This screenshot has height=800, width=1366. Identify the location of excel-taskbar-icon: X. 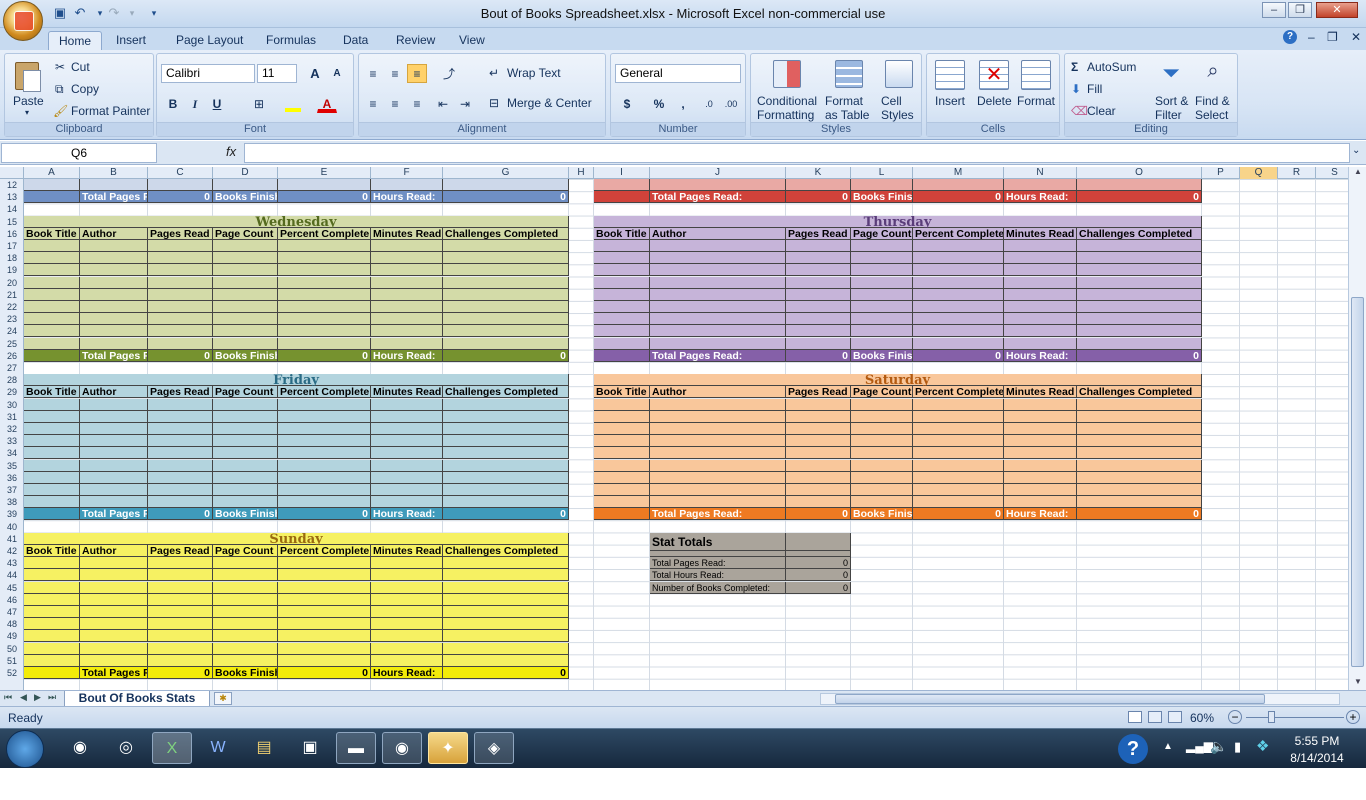
(172, 748).